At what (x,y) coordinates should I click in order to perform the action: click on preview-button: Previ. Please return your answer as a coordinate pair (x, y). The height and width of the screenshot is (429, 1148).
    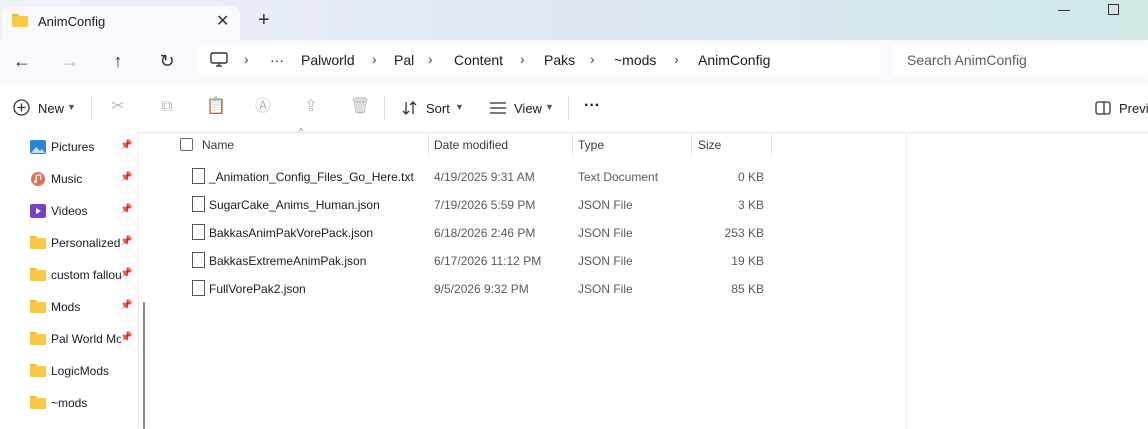
    Looking at the image, I should click on (1133, 108).